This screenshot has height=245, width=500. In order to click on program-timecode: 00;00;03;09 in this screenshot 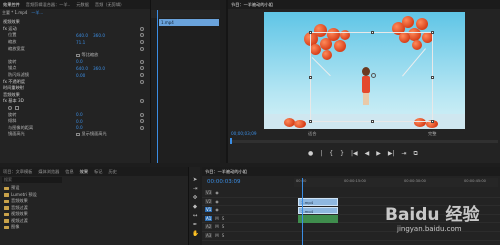, I will do `click(244, 133)`.